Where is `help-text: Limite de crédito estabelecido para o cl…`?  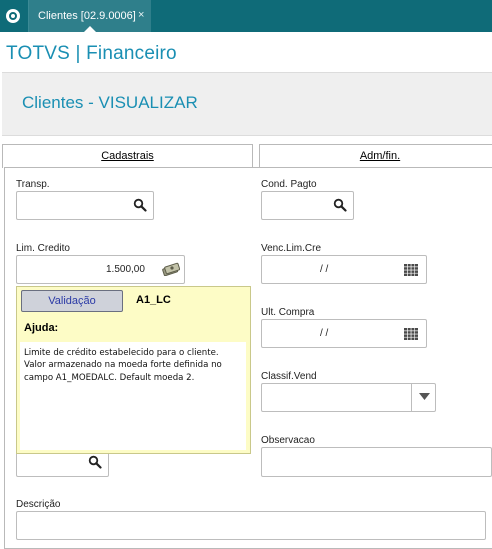
help-text: Limite de crédito estabelecido para o cl… is located at coordinates (123, 365).